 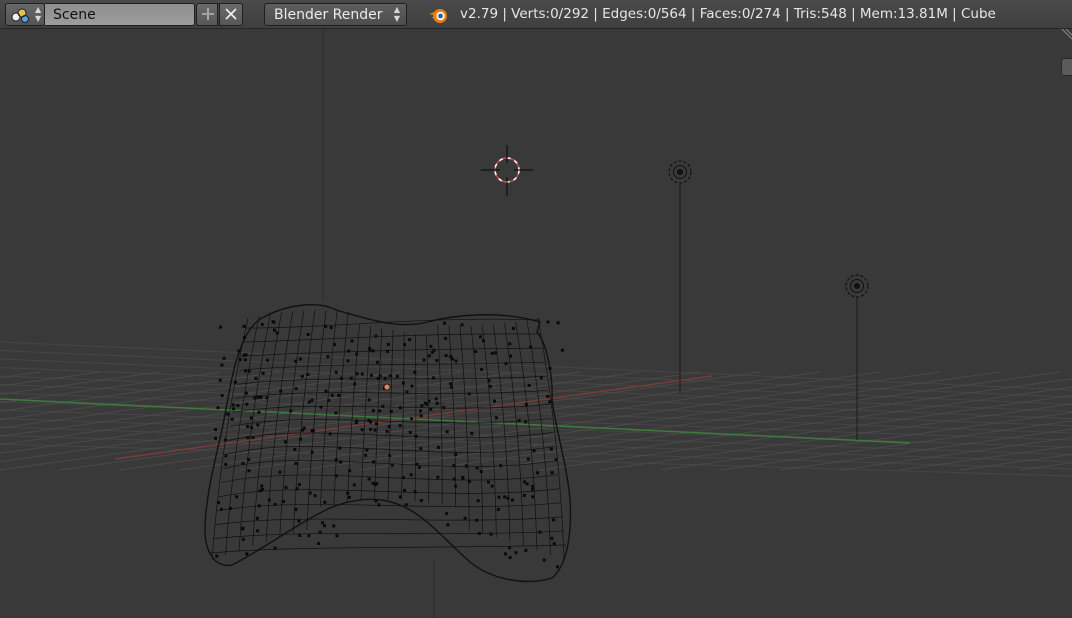 I want to click on scene-name: Scene, so click(x=74, y=15).